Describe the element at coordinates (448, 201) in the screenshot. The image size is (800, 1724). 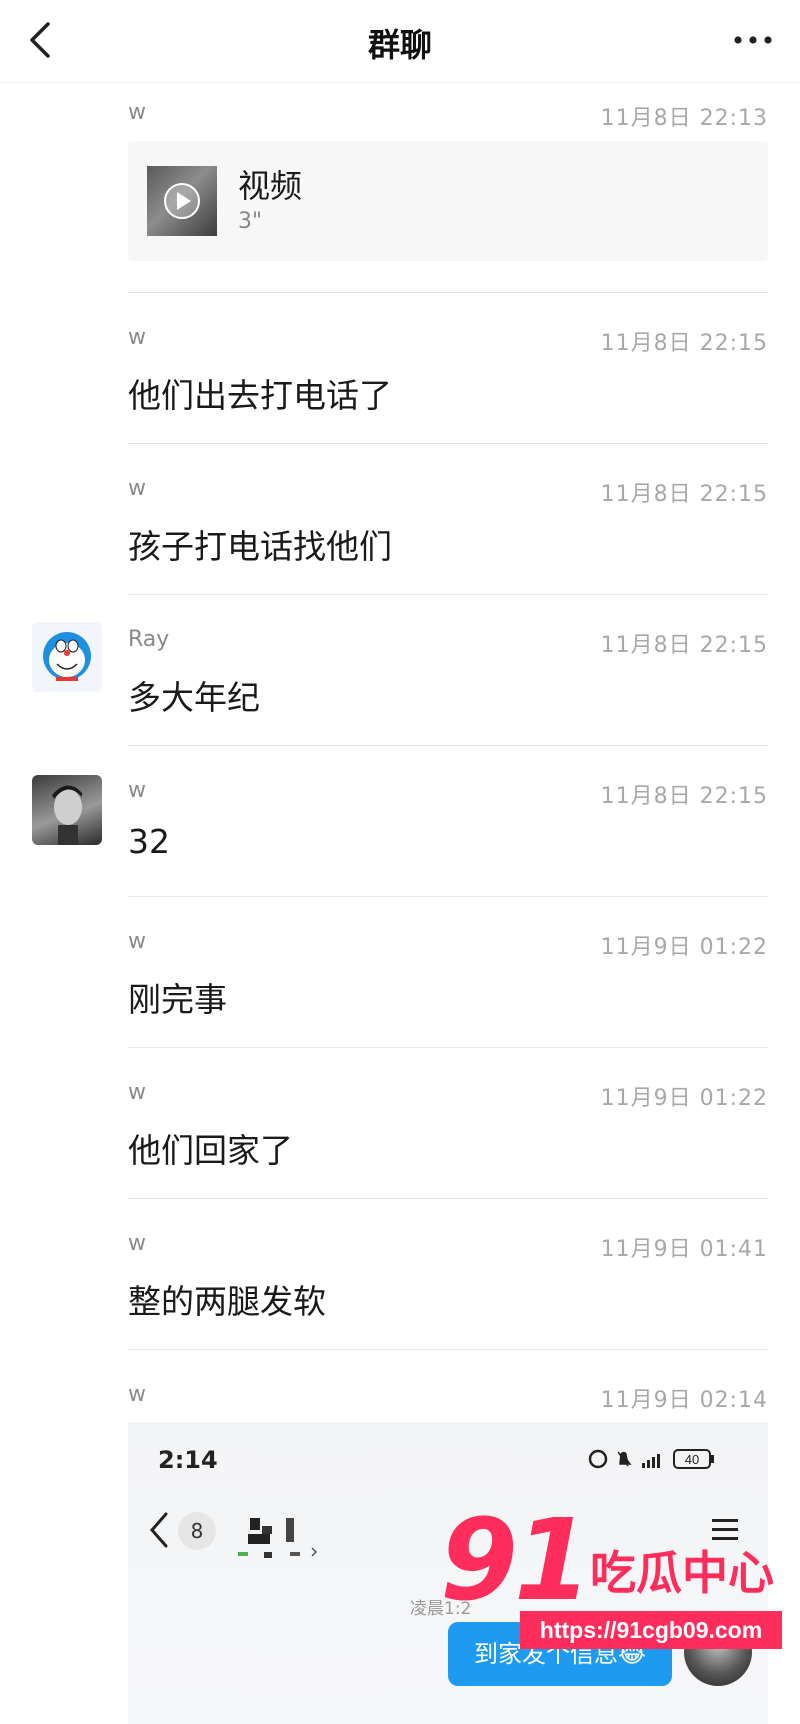
I see `video-message-card: 视频 3"` at that location.